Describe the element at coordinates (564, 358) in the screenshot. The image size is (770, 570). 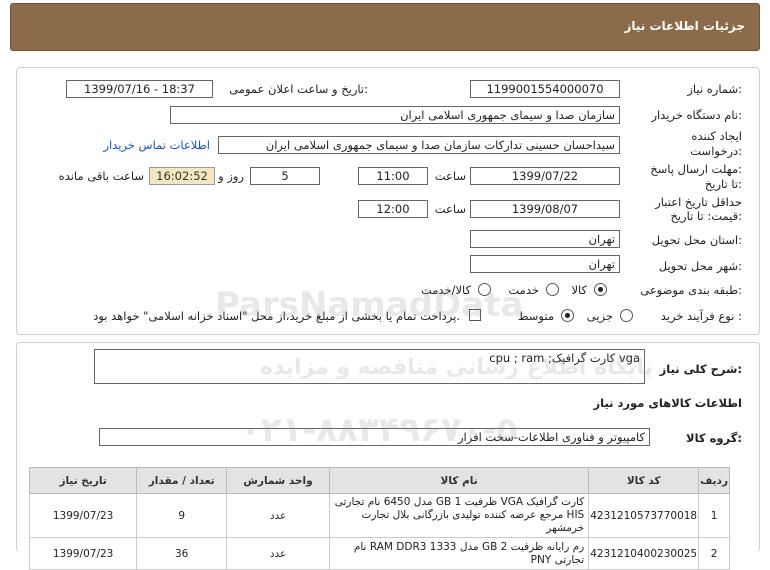
I see `summary-value: cpu ; ram ;کارت گرافیک vga` at that location.